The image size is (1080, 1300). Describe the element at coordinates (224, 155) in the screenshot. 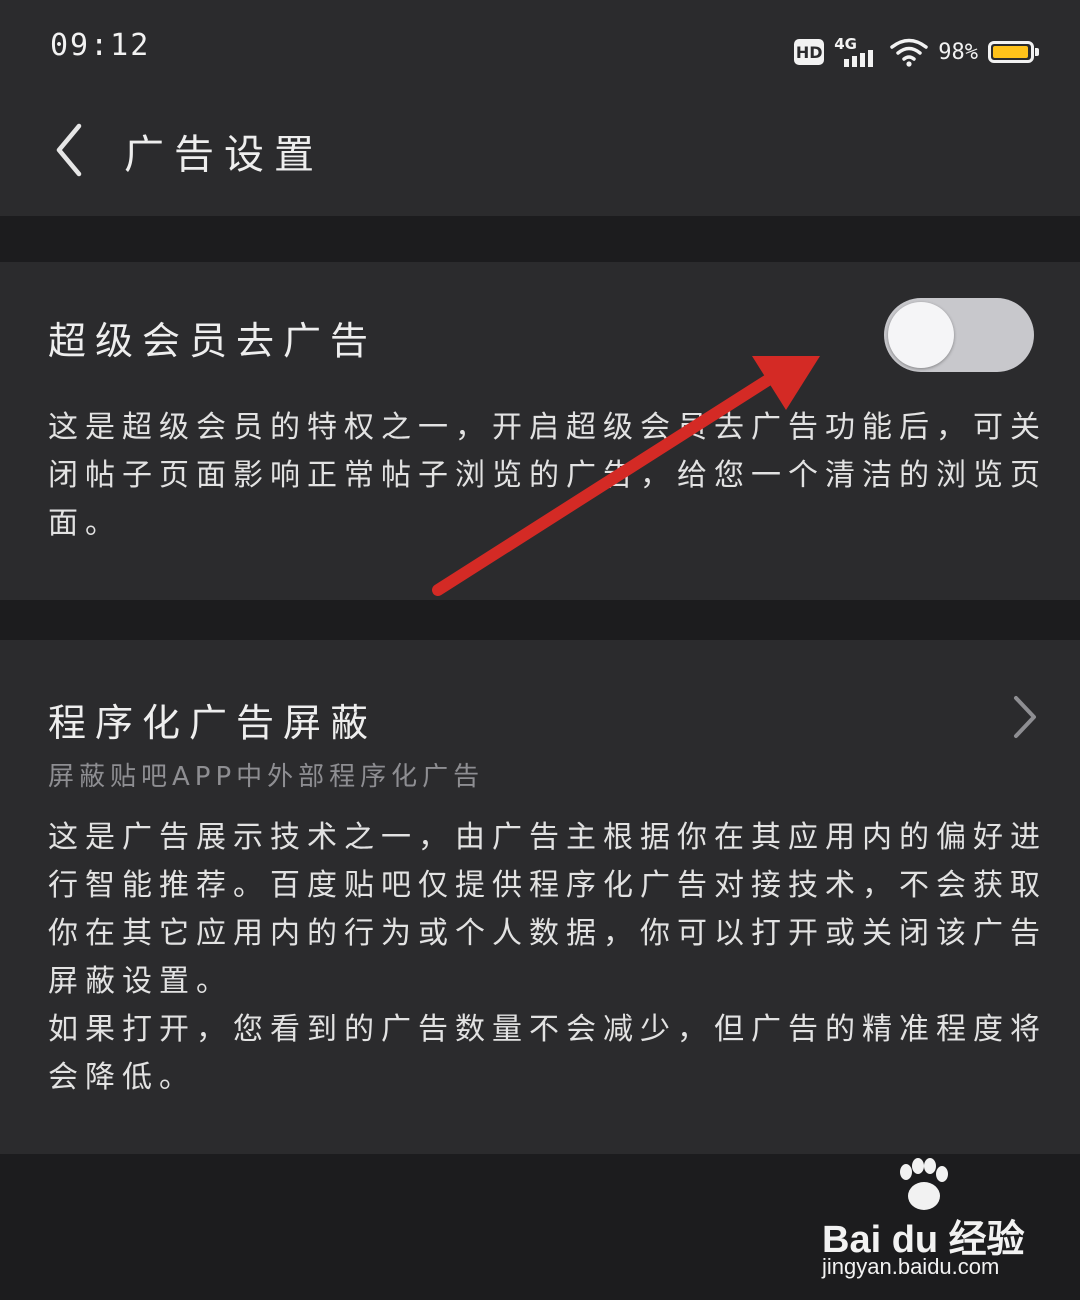

I see `page-title: 广告设置` at that location.